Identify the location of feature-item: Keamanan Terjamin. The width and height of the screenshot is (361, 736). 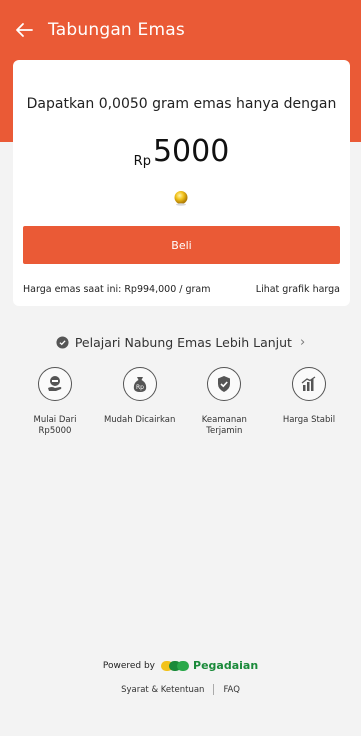
(224, 402).